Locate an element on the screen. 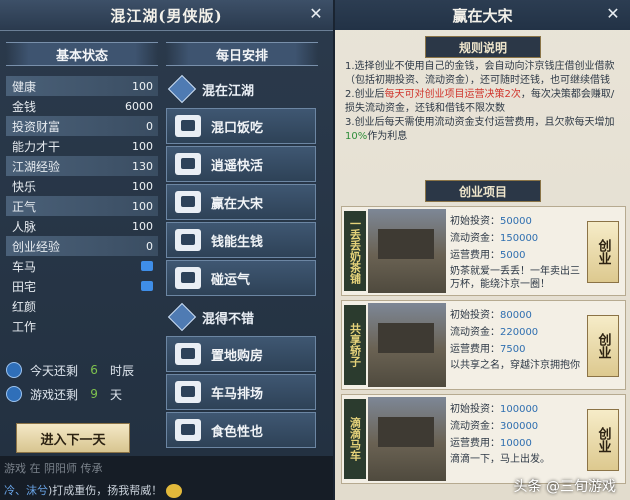 The height and width of the screenshot is (500, 630). stat-row: 田宅 is located at coordinates (82, 286).